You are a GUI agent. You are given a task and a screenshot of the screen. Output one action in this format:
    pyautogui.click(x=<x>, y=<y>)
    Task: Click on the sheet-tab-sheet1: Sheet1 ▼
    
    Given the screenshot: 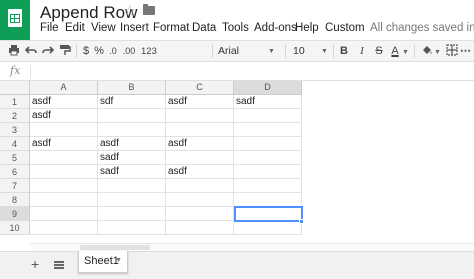 What is the action you would take?
    pyautogui.click(x=103, y=262)
    